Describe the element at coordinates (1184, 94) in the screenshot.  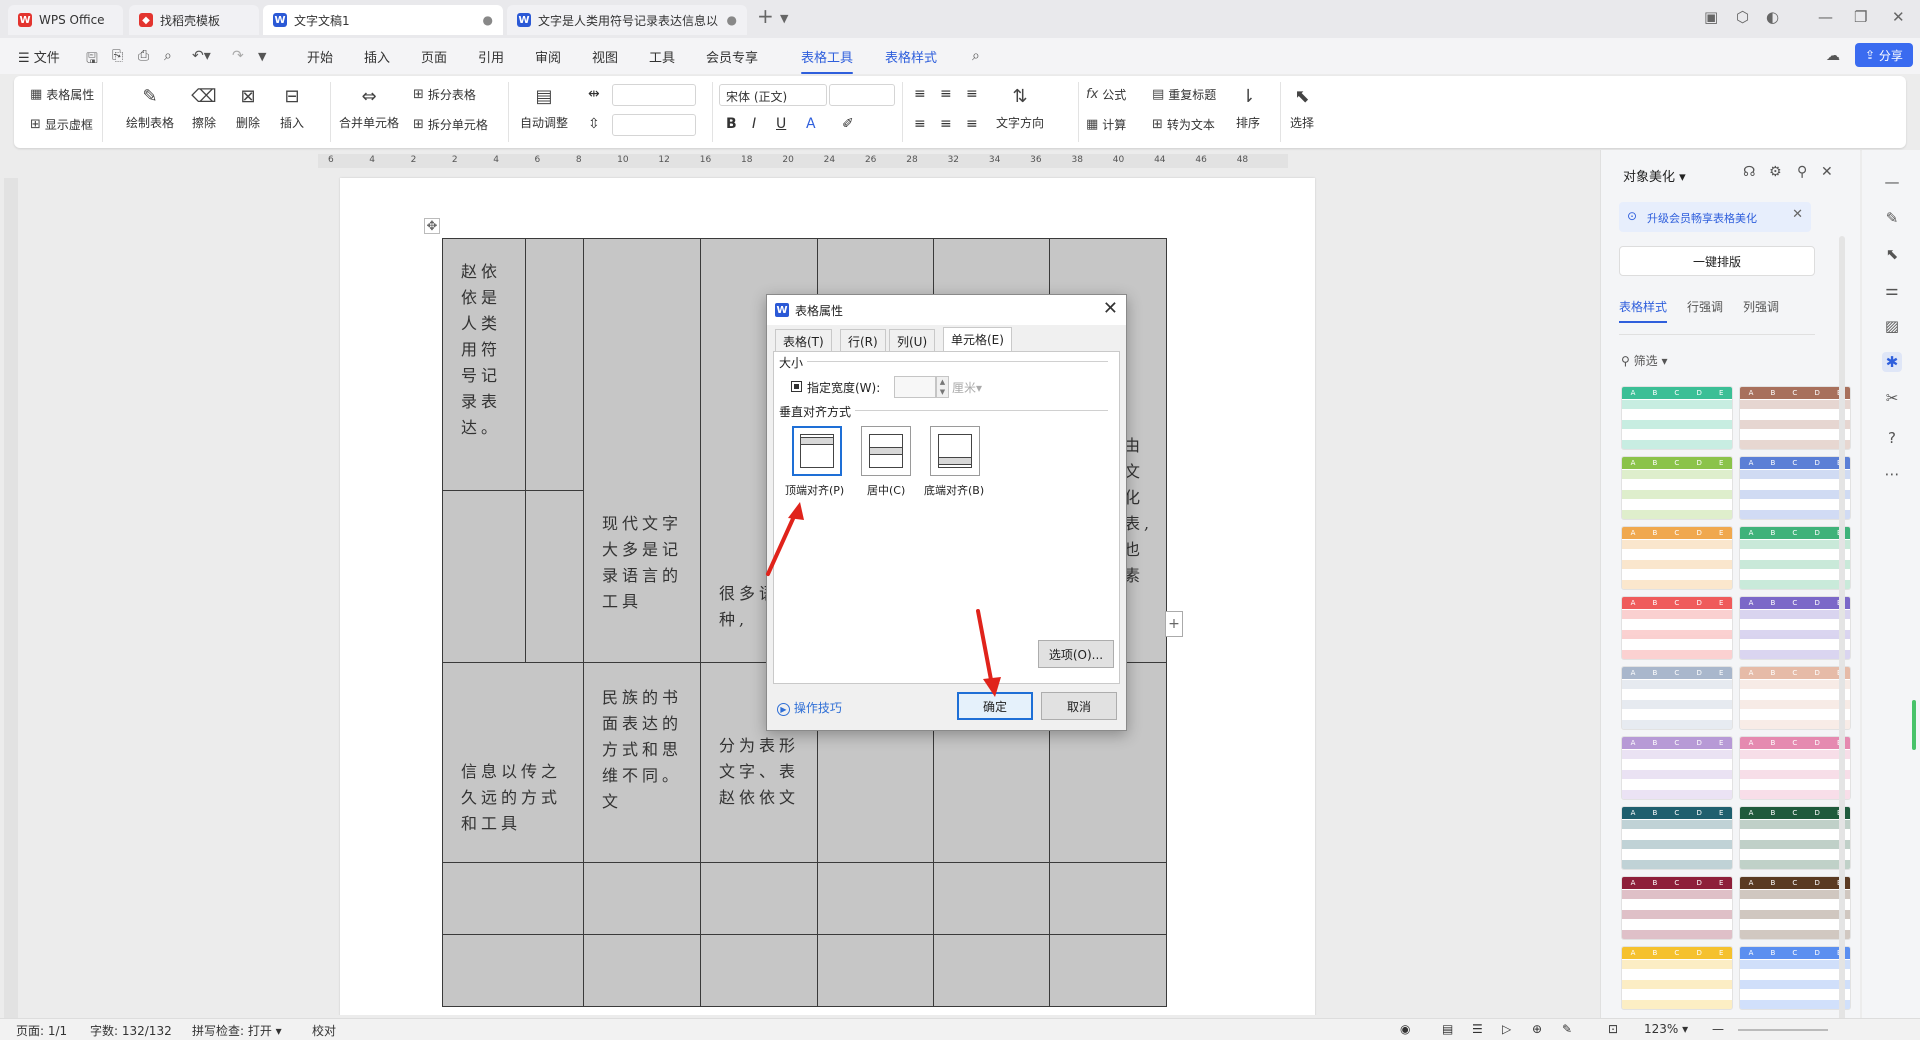
I see `repeat-header-button: ▤ 重复标题` at that location.